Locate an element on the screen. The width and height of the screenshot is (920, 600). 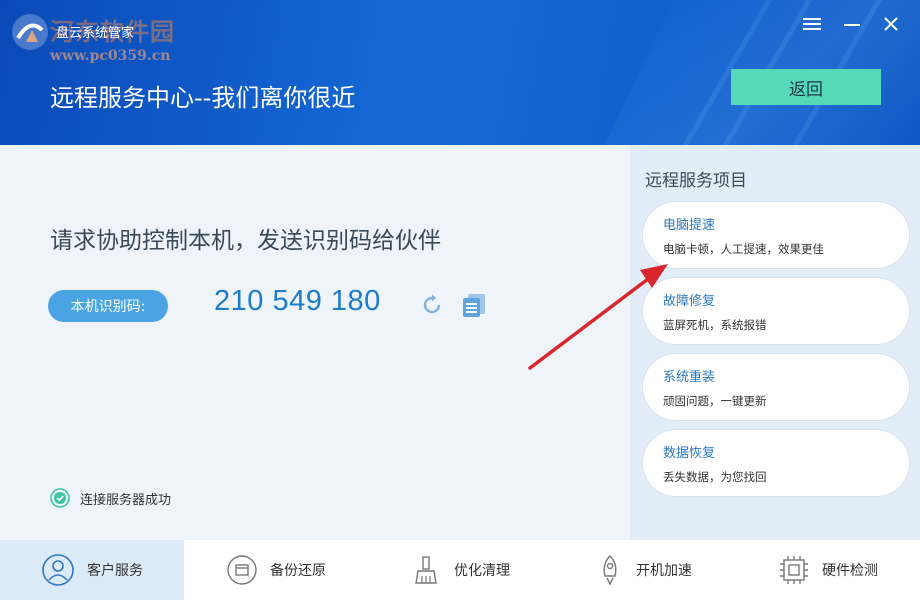
menu-button is located at coordinates (812, 24).